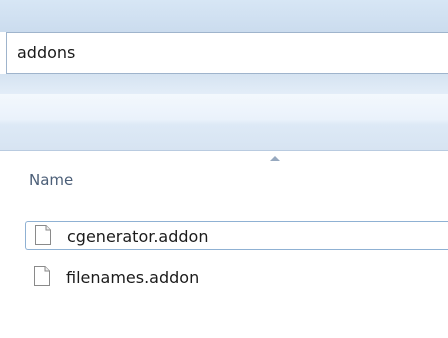  What do you see at coordinates (133, 277) in the screenshot?
I see `file-name: filenames.addon` at bounding box center [133, 277].